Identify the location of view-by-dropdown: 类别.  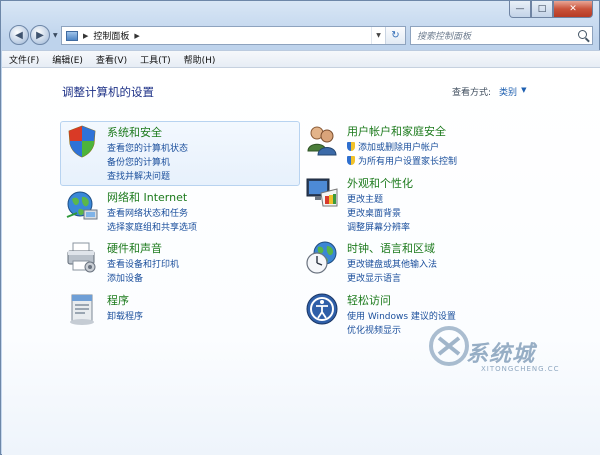
(508, 91).